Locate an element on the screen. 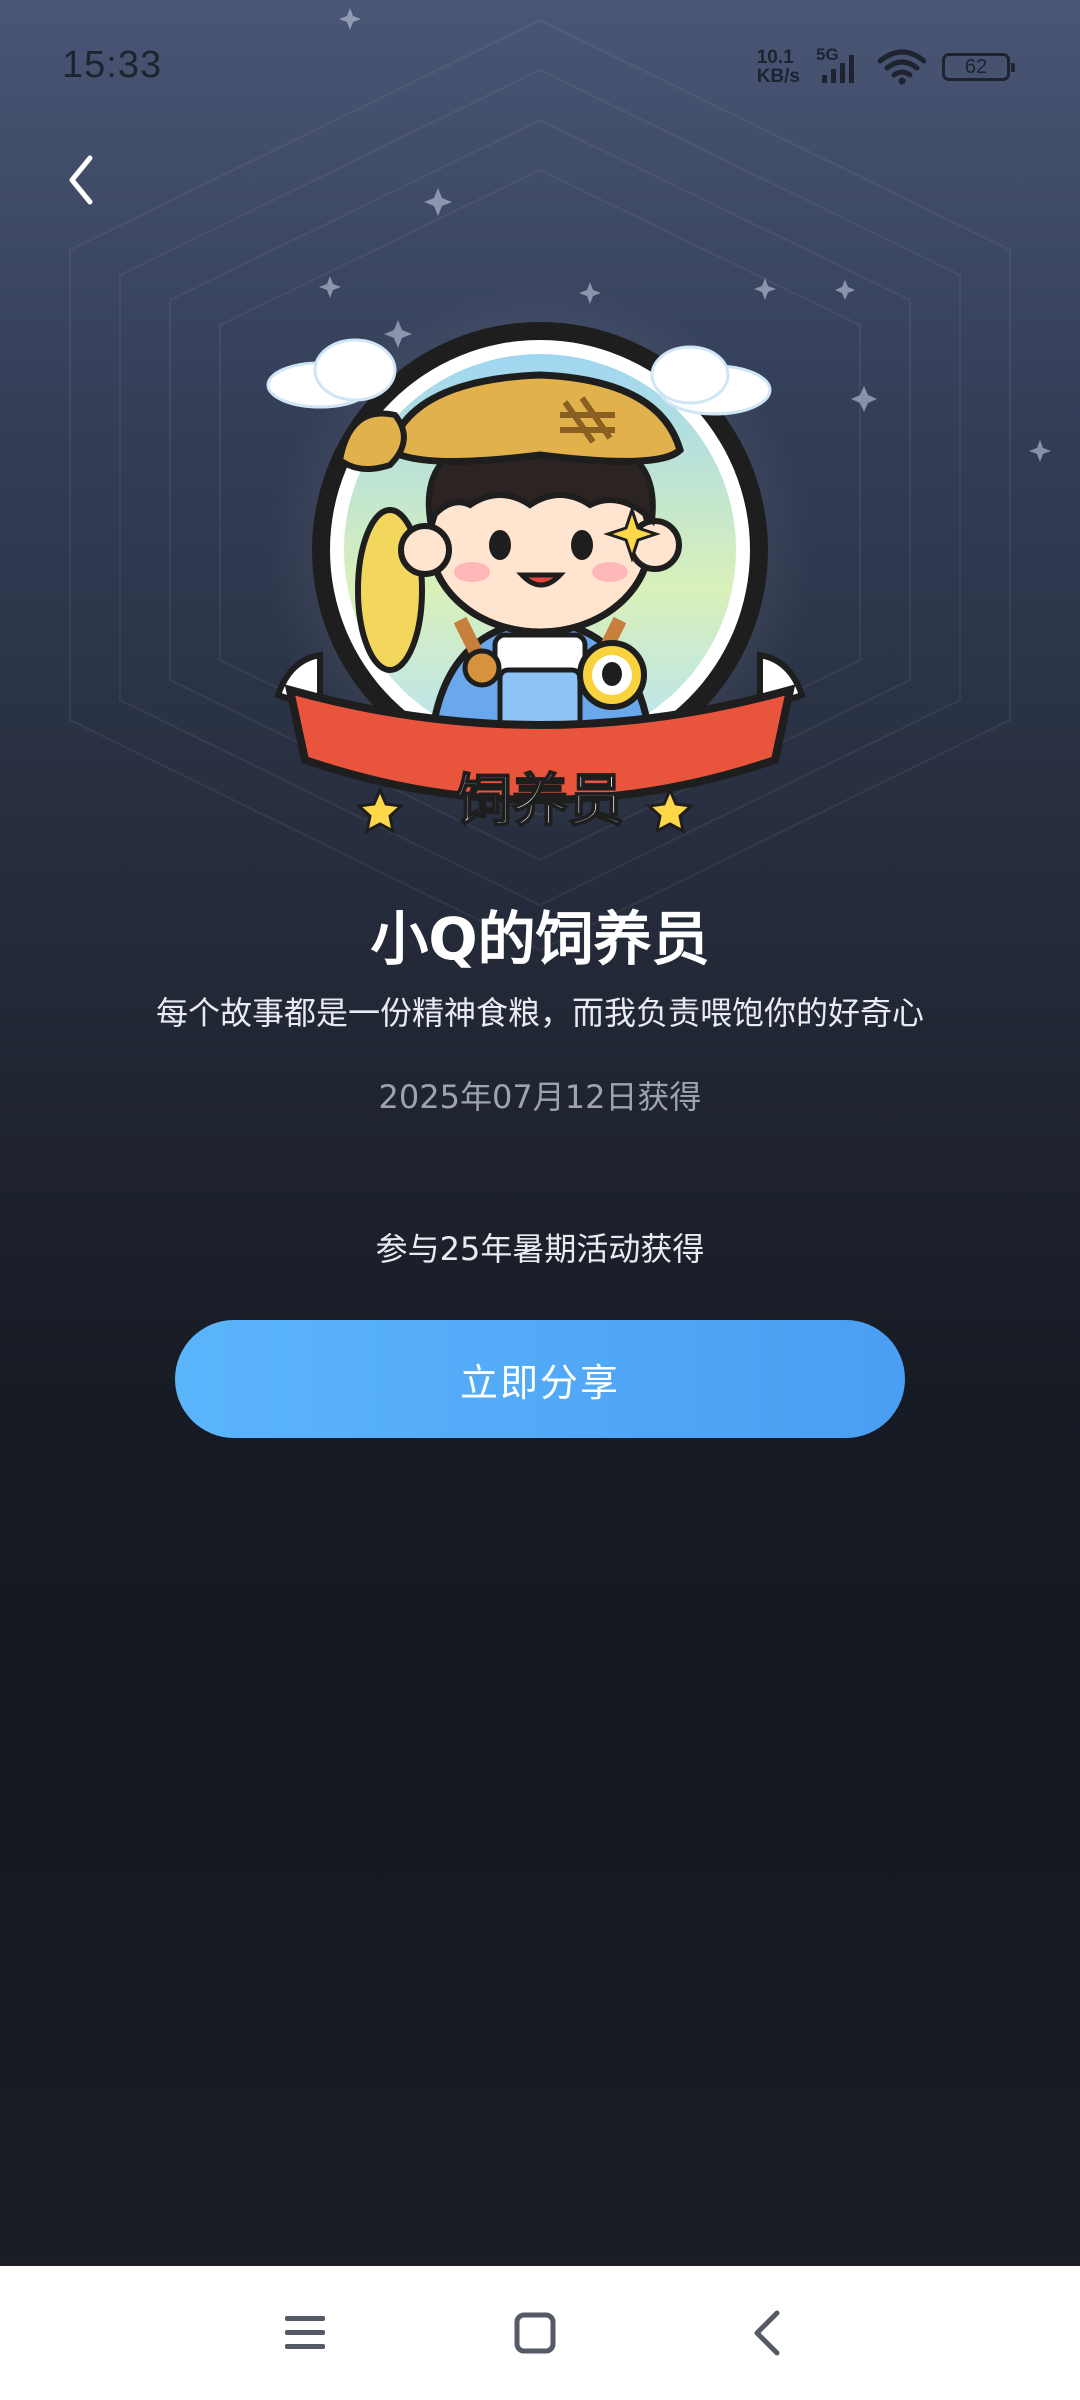  net-speed-unit: KB/s is located at coordinates (778, 76).